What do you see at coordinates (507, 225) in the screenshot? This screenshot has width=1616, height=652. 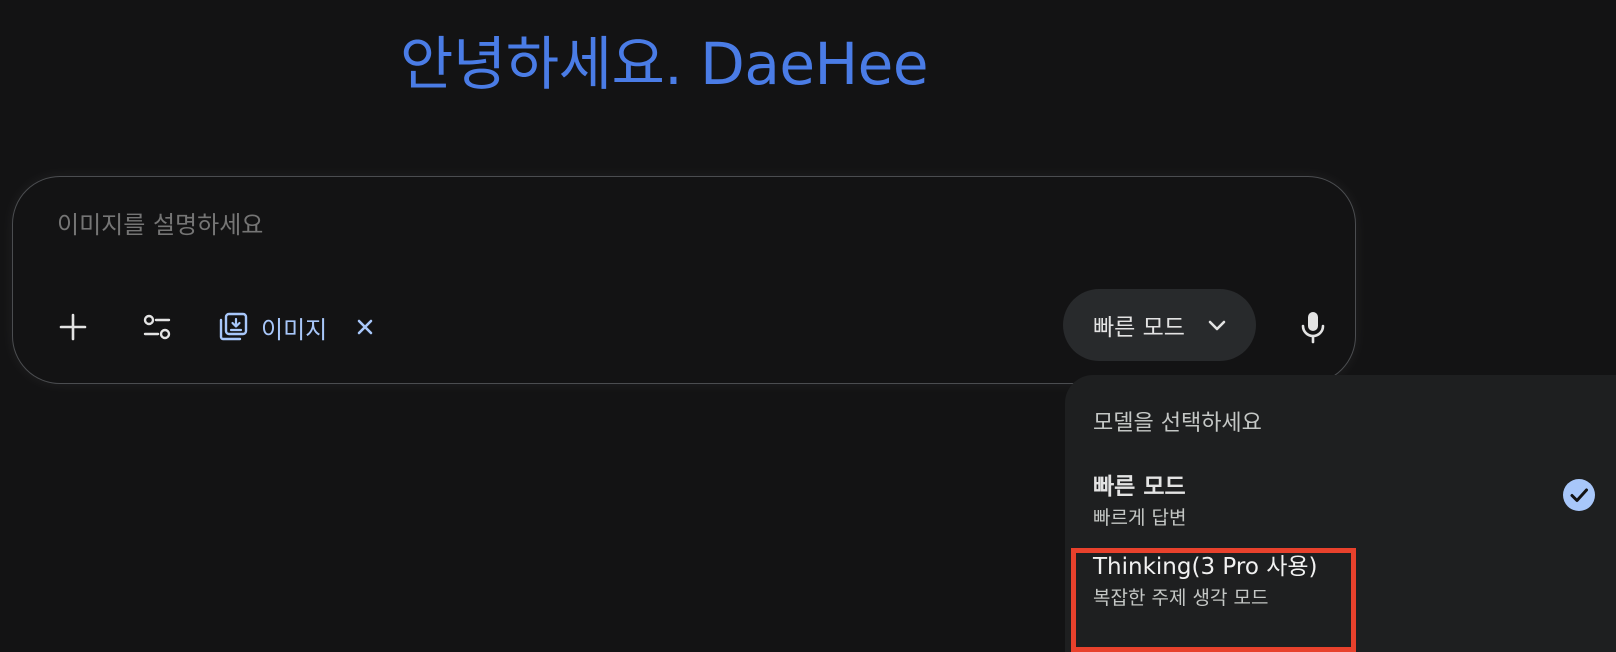 I see `prompt-input` at bounding box center [507, 225].